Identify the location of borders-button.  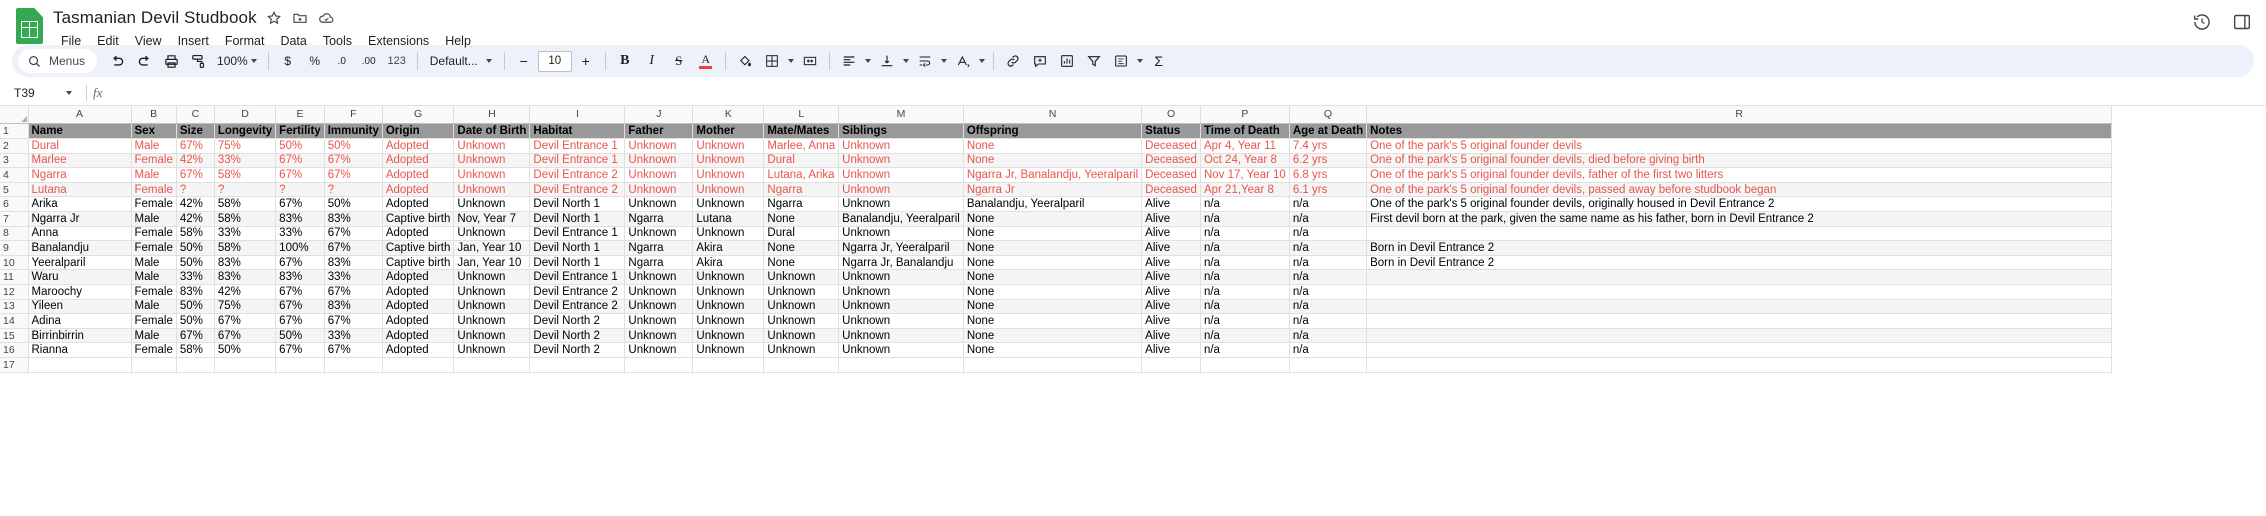
(772, 61).